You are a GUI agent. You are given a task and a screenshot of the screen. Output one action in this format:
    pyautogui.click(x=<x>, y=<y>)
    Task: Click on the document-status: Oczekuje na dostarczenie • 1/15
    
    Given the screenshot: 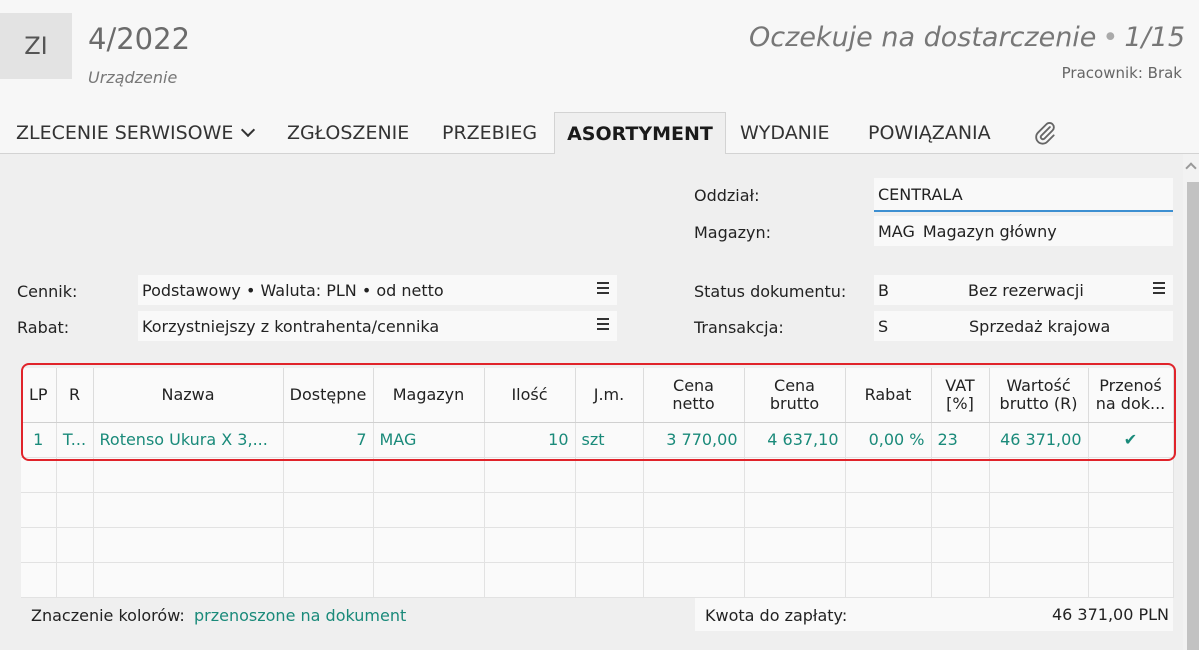 What is the action you would take?
    pyautogui.click(x=967, y=37)
    